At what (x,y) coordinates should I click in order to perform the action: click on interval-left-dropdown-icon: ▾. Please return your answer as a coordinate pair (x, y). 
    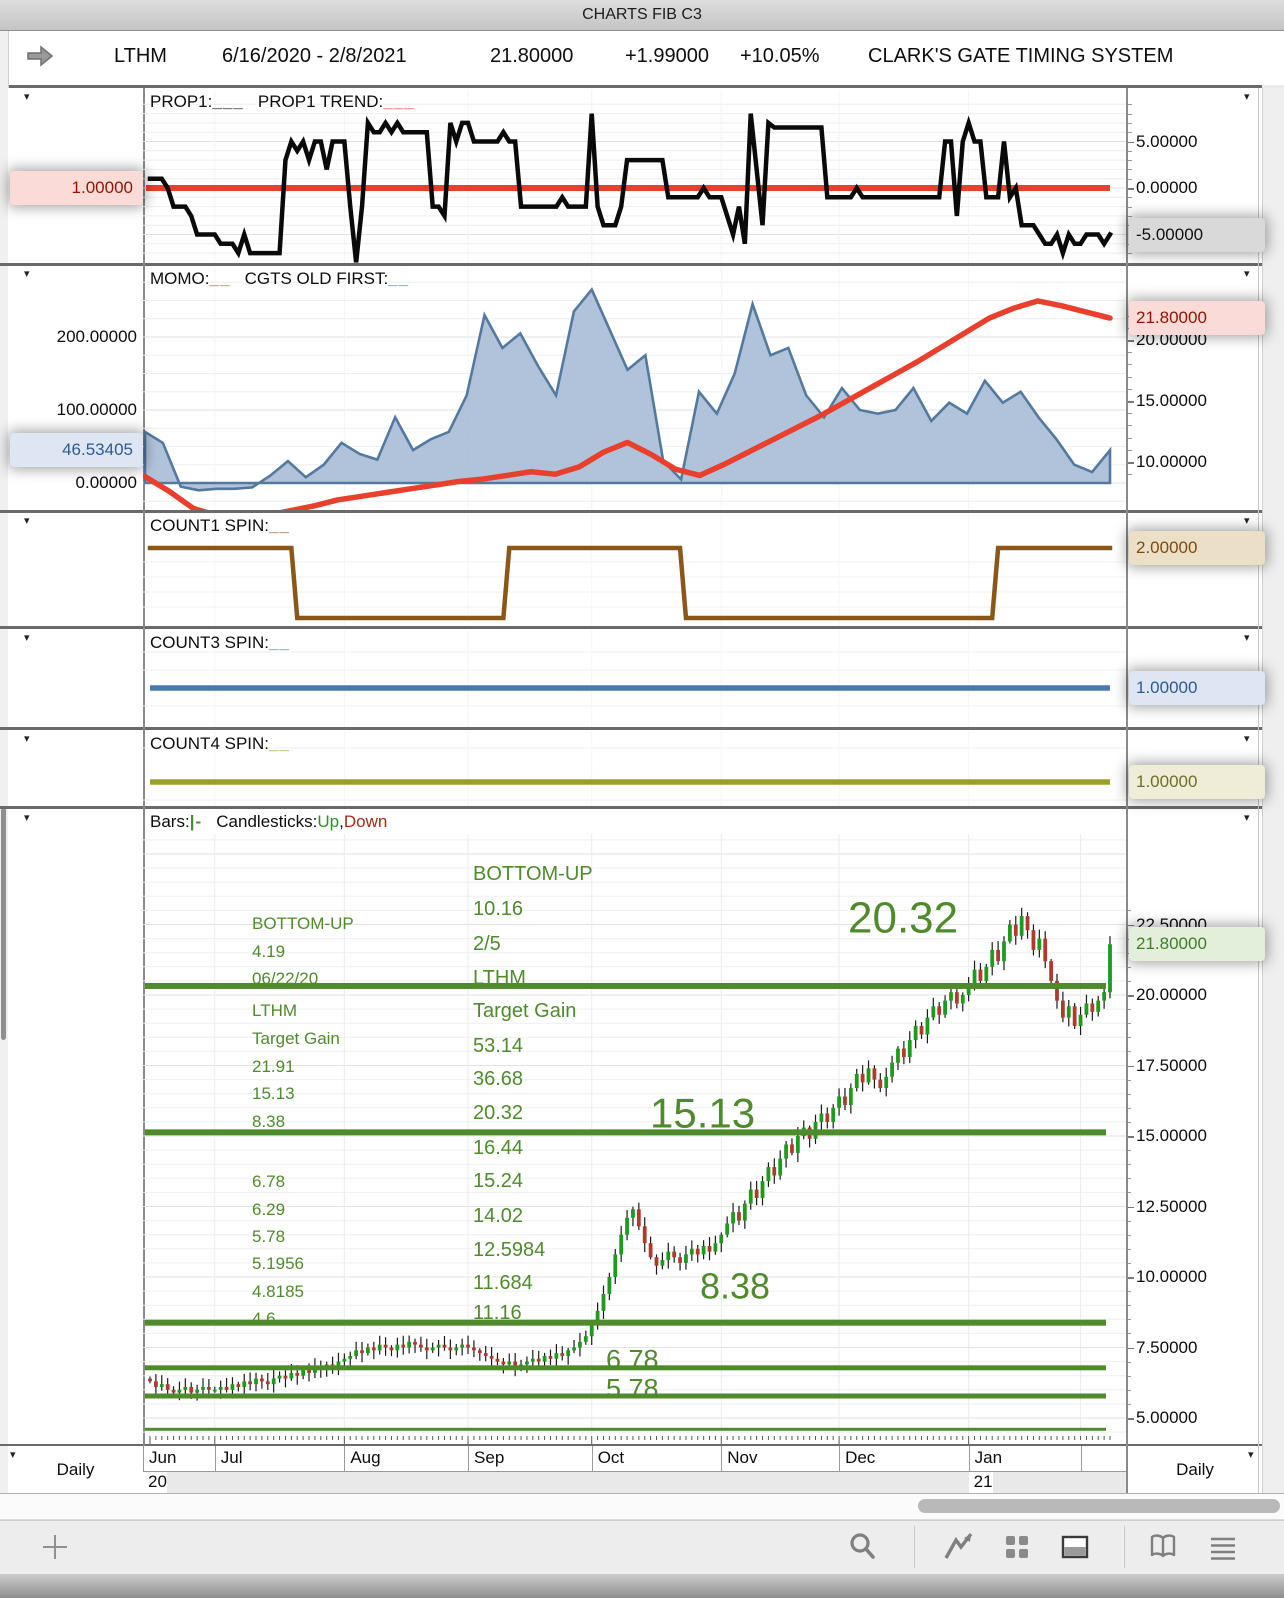
    Looking at the image, I should click on (13, 1455).